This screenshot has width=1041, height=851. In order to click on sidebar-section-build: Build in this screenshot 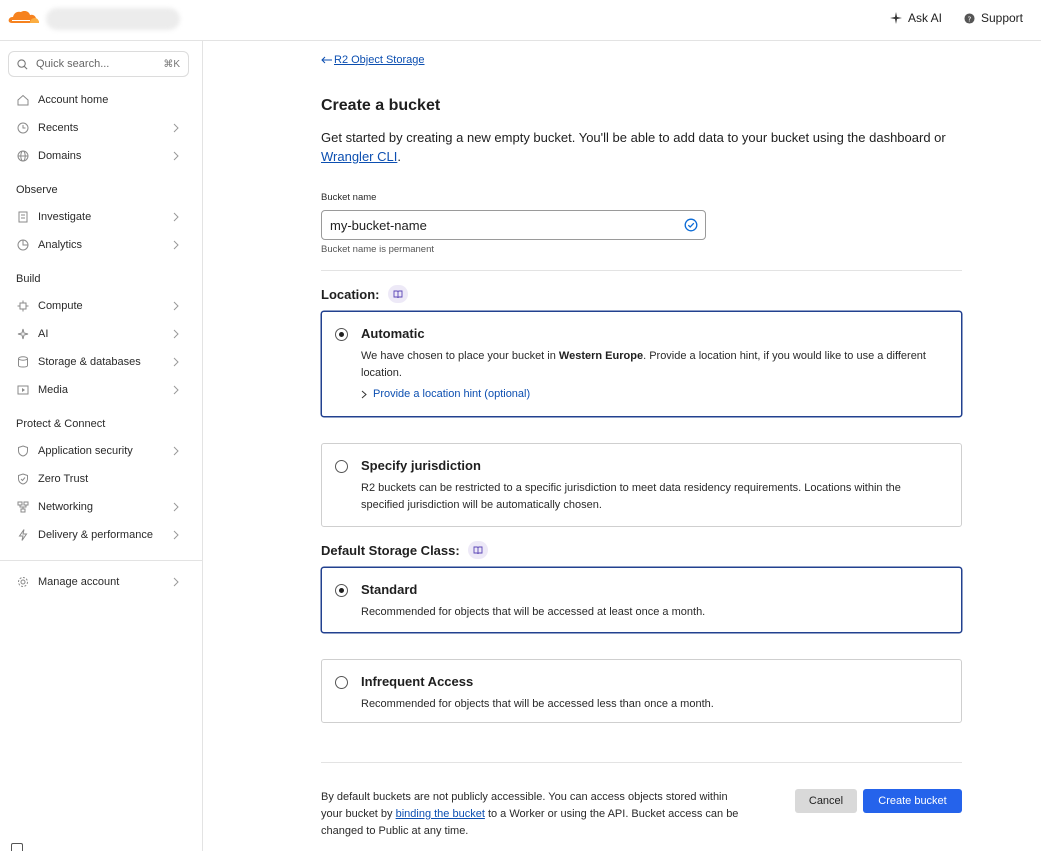, I will do `click(28, 279)`.